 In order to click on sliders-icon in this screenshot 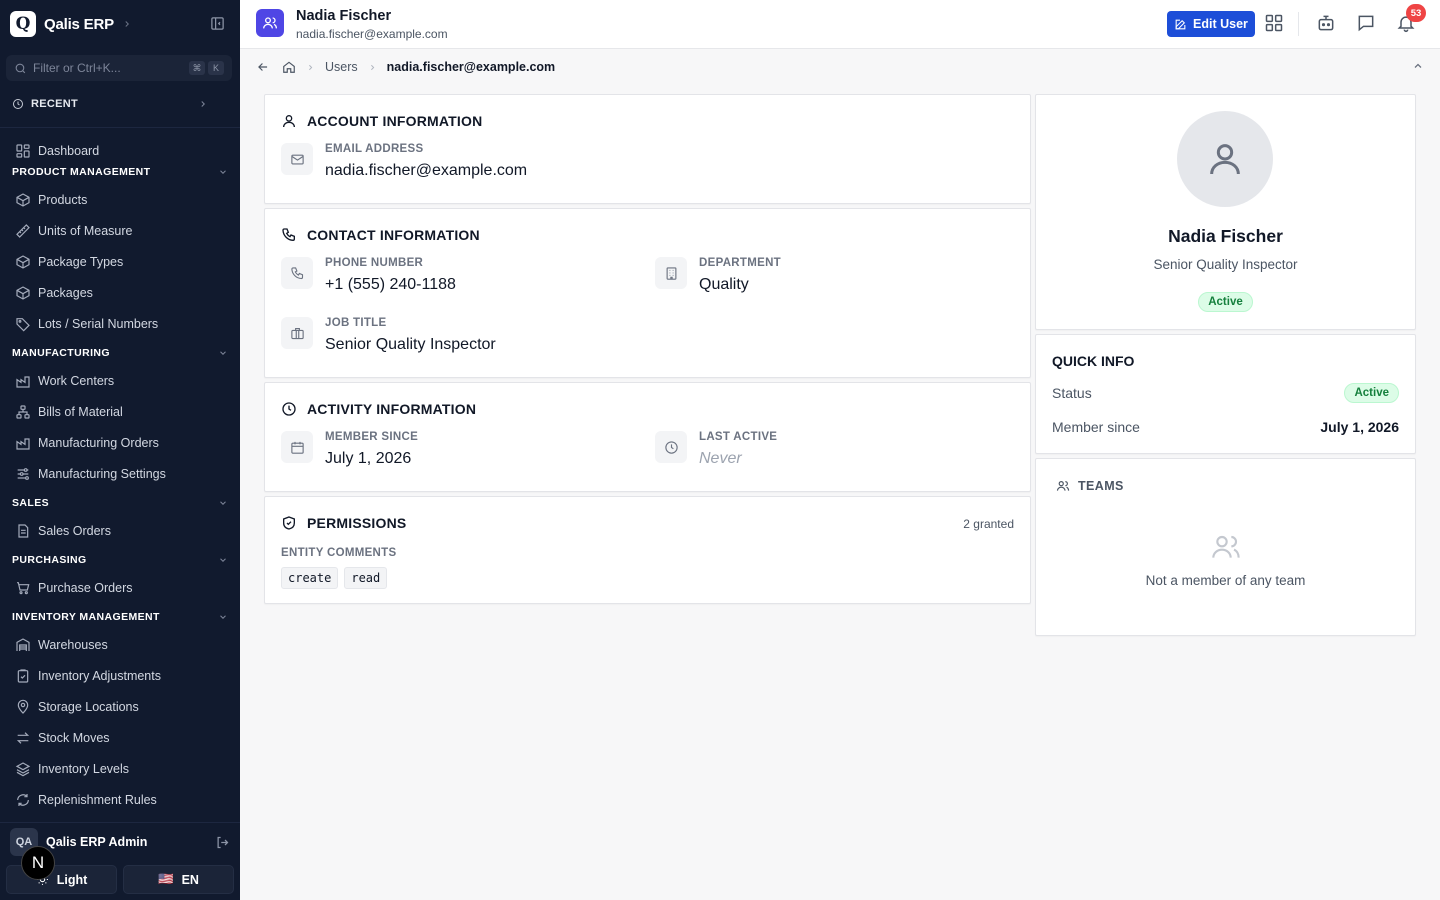, I will do `click(23, 473)`.